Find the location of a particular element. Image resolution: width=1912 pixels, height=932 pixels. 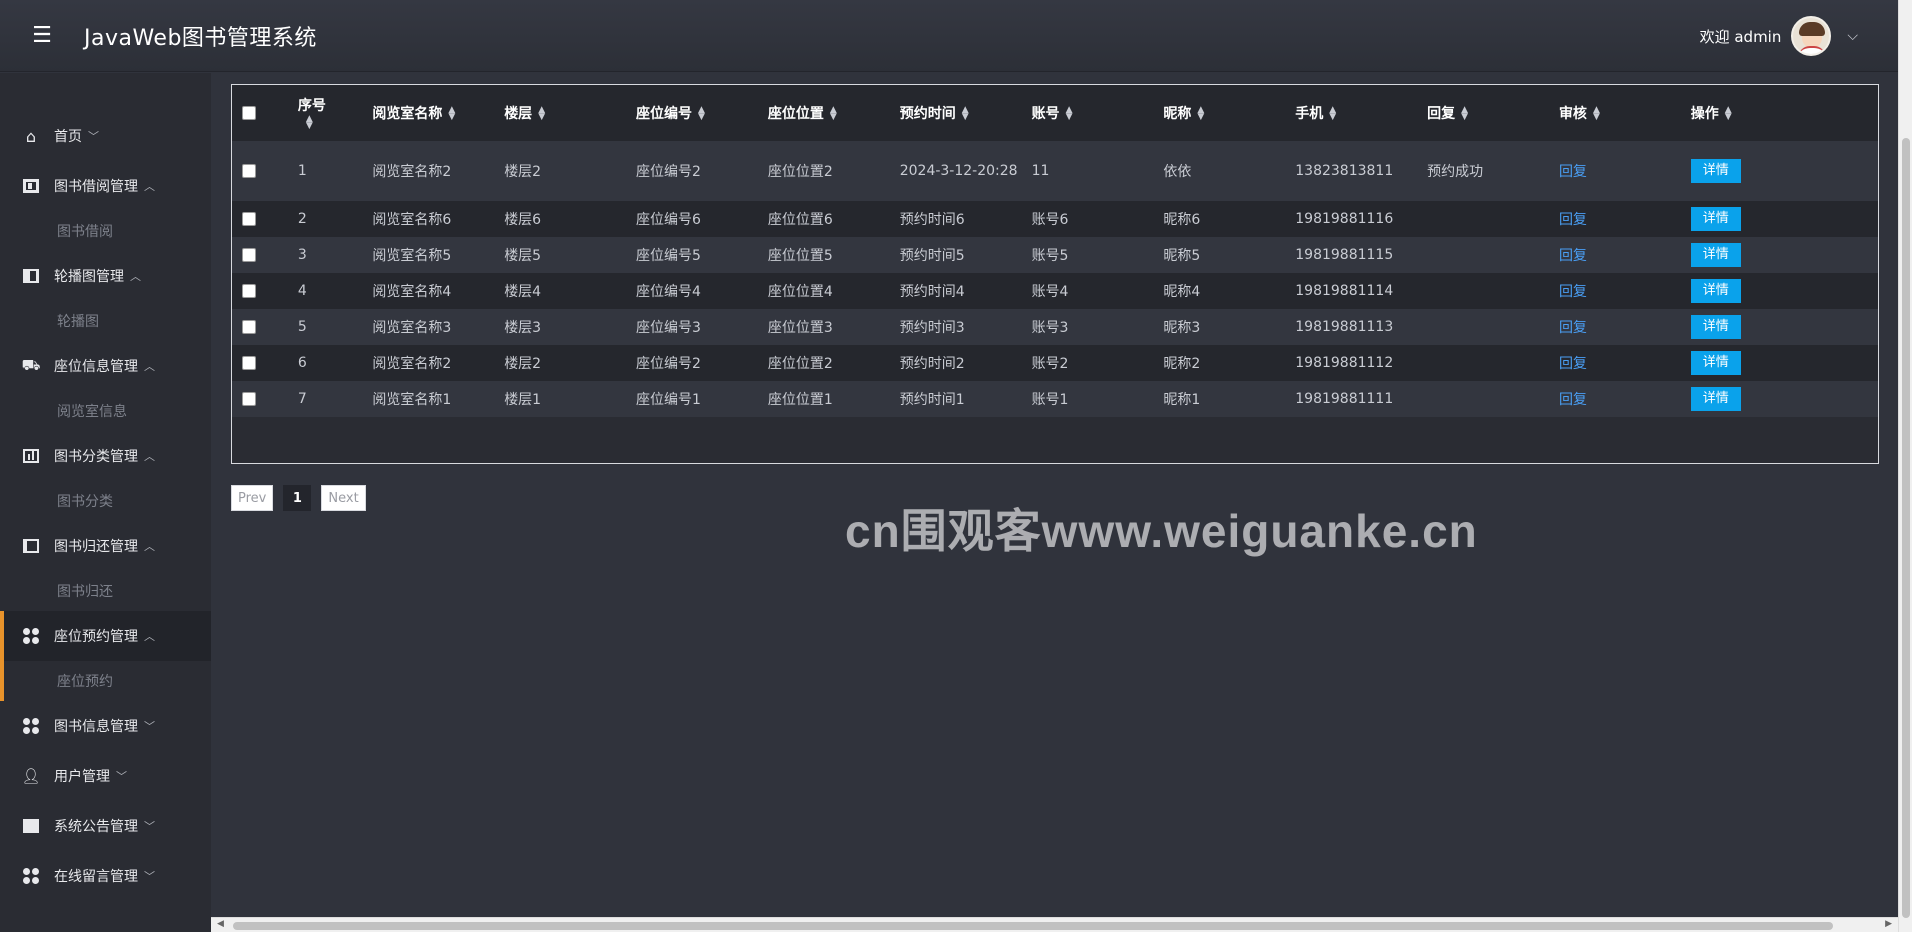

sidebar-subitem: 座位预约 is located at coordinates (105, 681).